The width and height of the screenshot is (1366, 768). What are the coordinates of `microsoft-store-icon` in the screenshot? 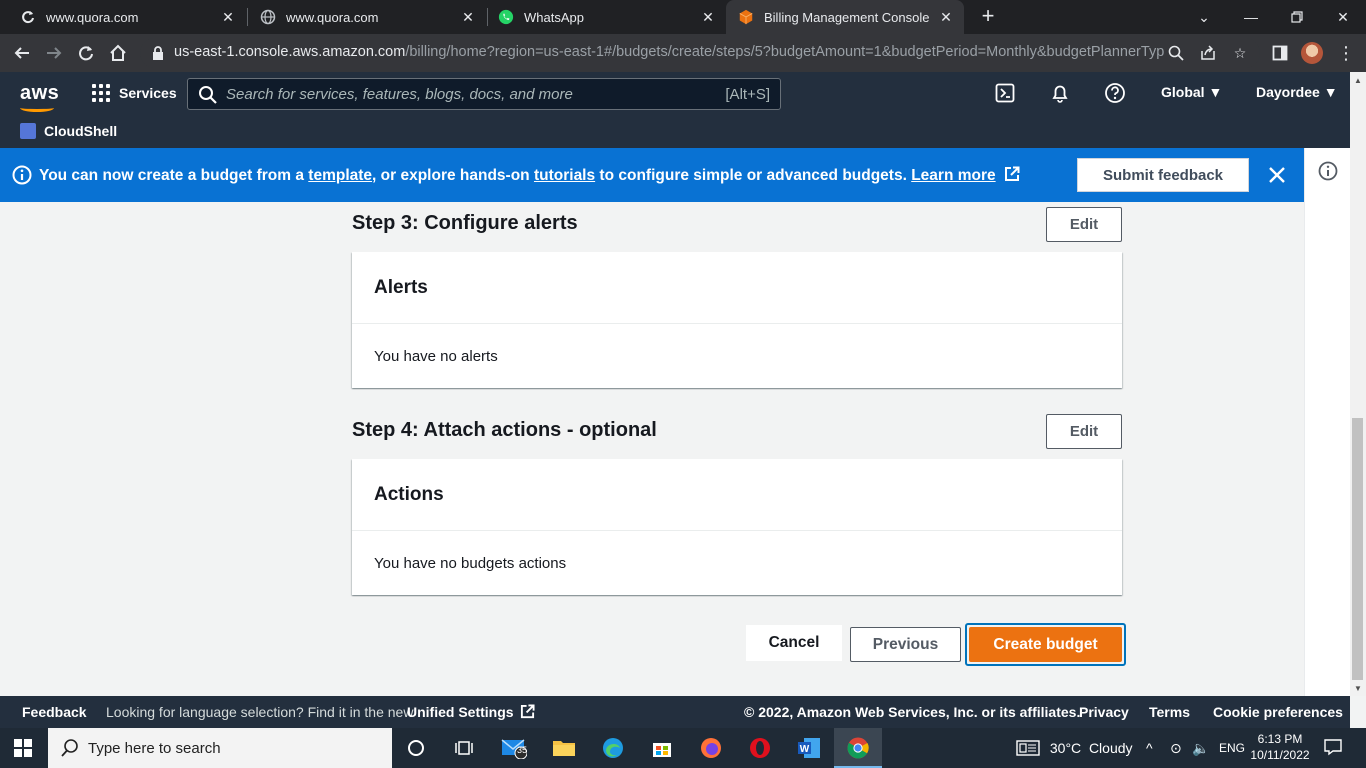 It's located at (662, 748).